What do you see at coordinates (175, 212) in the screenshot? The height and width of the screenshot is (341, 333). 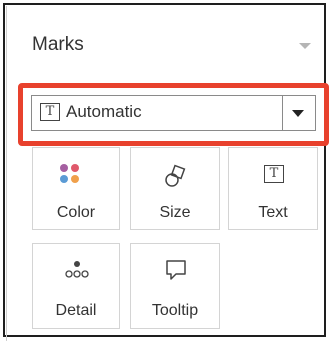 I see `size-card-label: Size` at bounding box center [175, 212].